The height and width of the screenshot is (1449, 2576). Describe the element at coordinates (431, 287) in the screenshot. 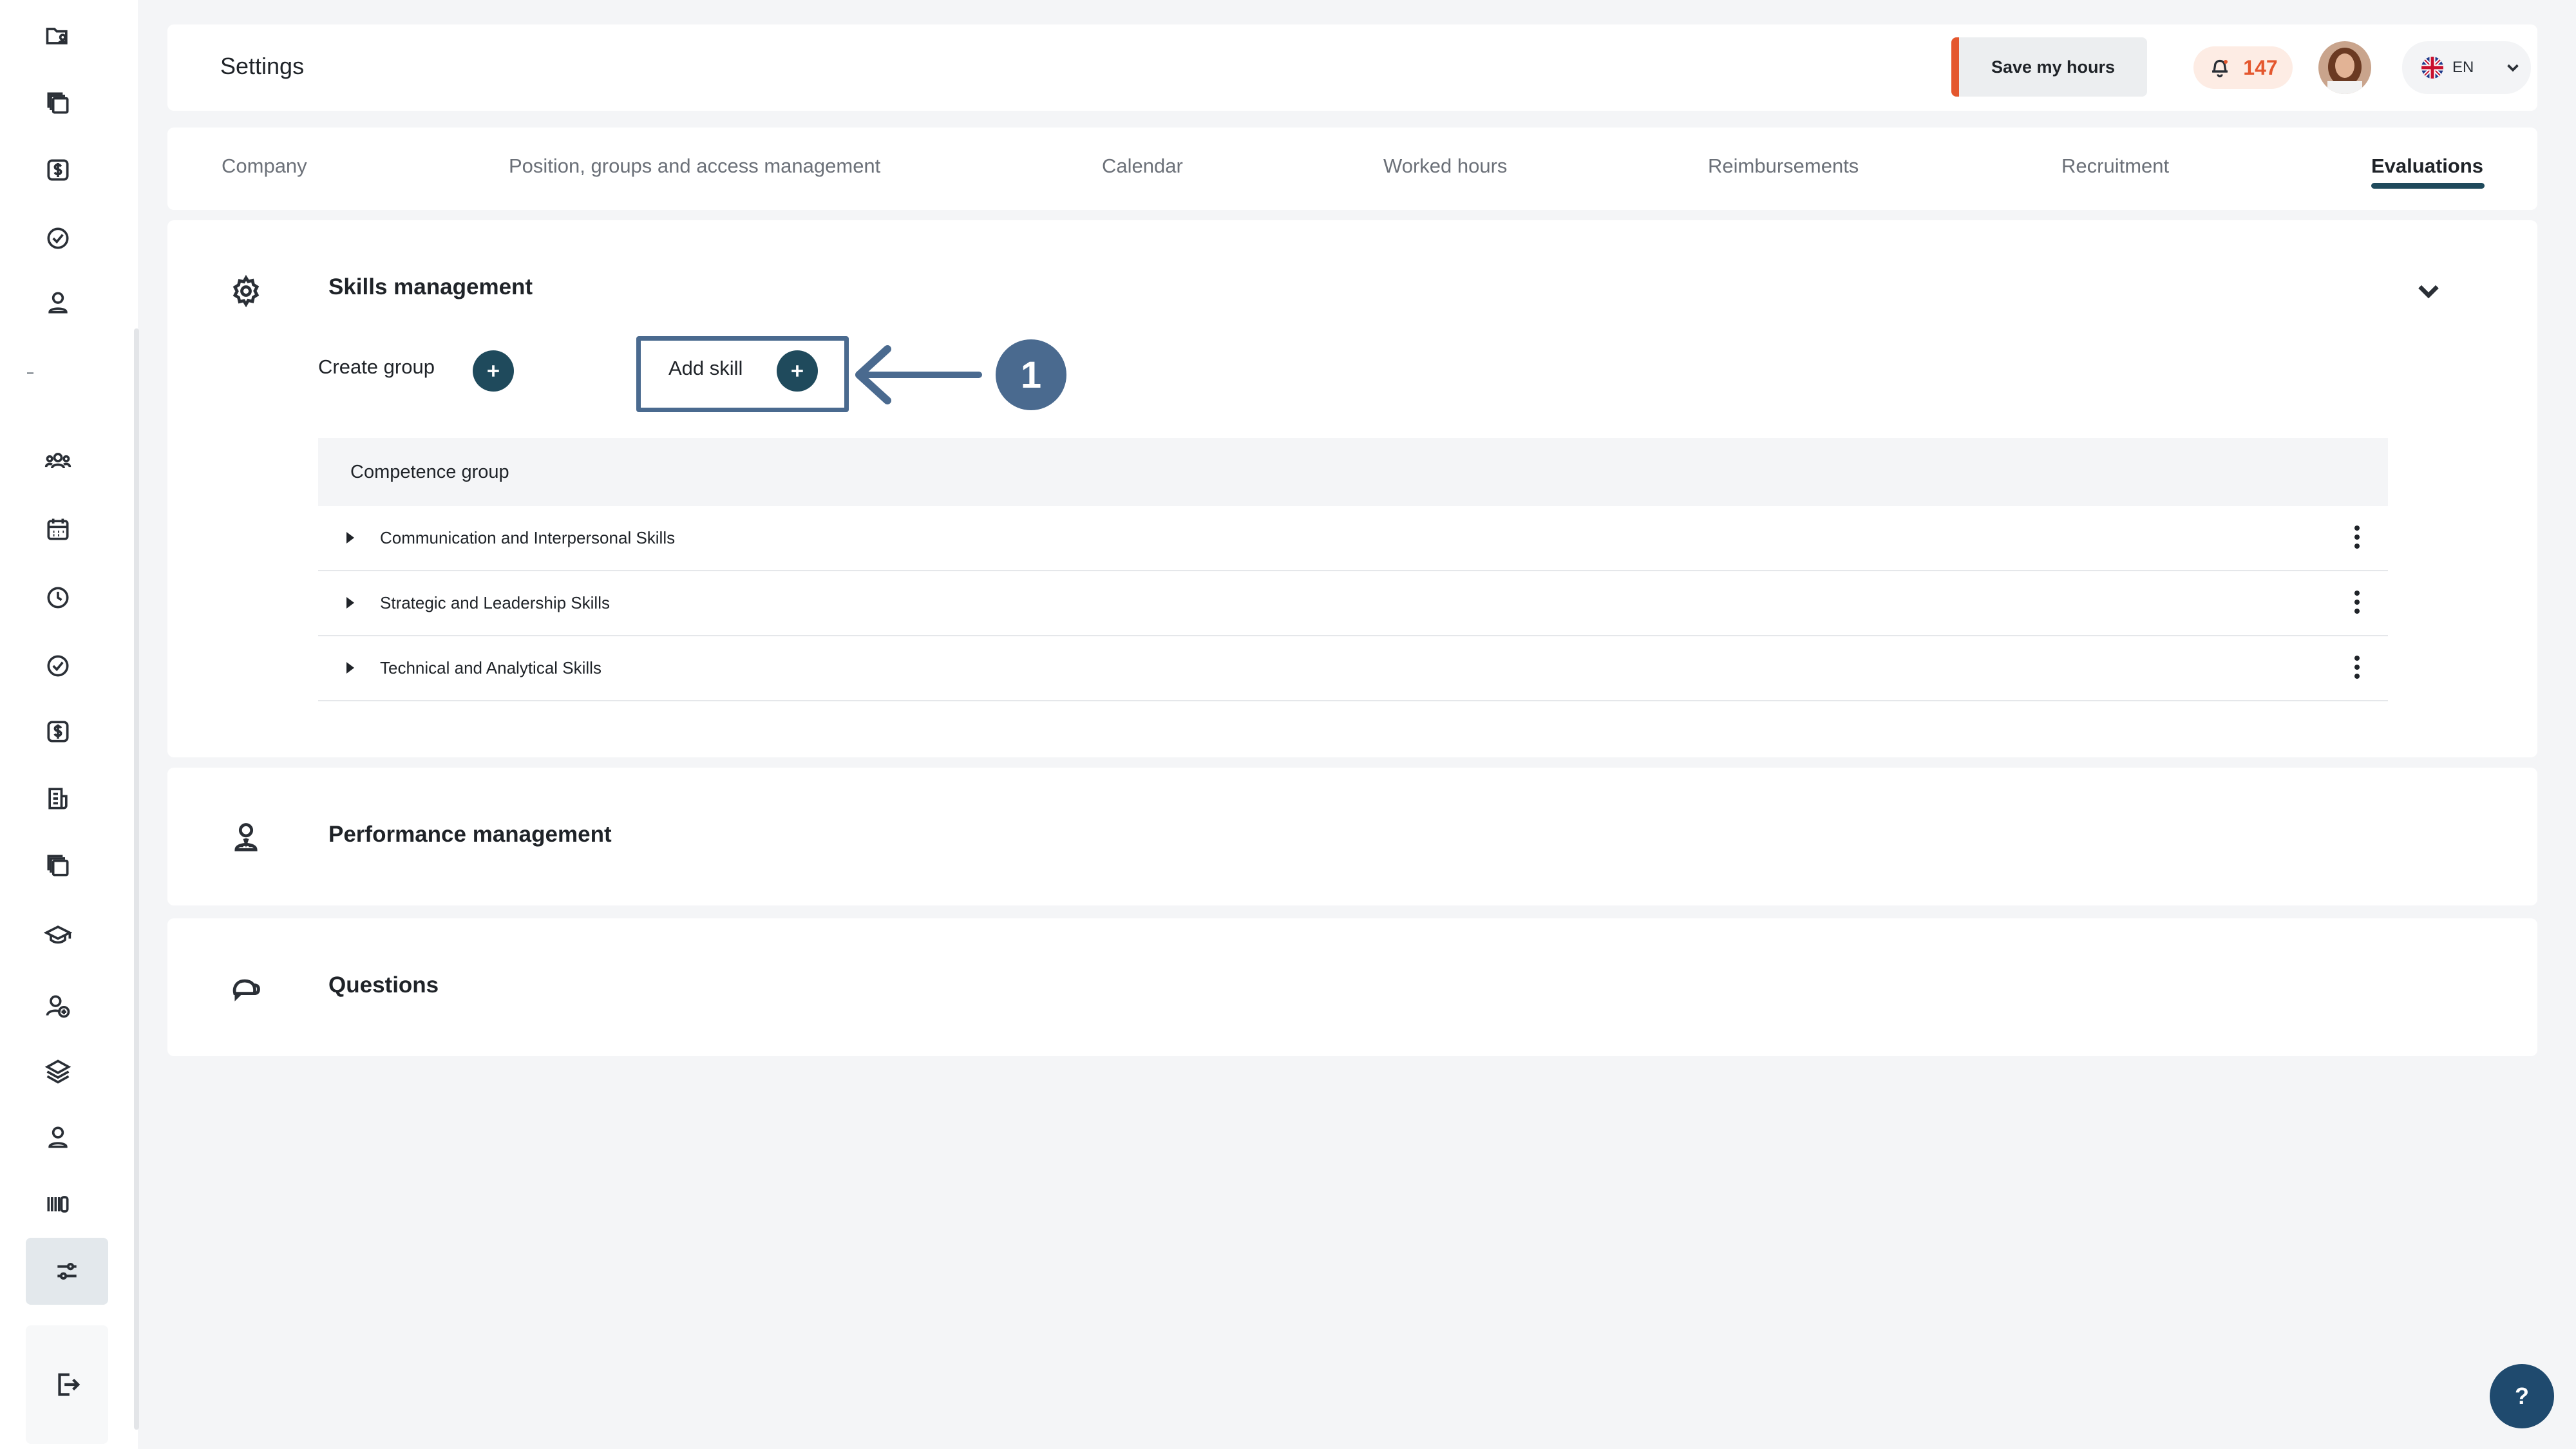

I see `section-title: Skills management` at that location.